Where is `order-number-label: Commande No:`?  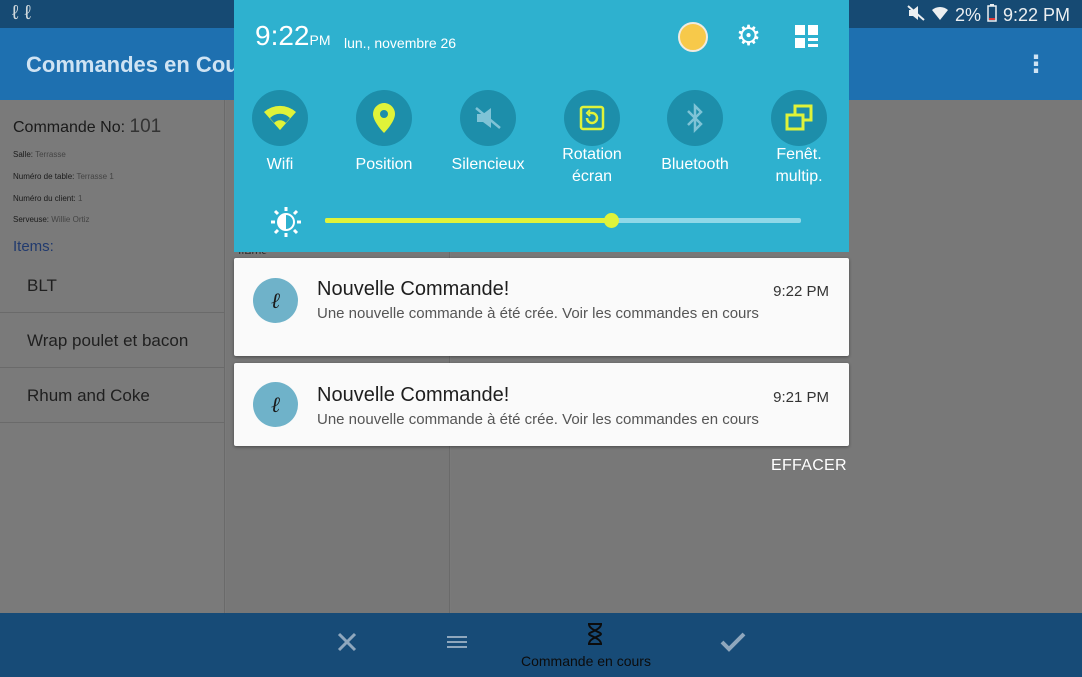
order-number-label: Commande No: is located at coordinates (69, 127).